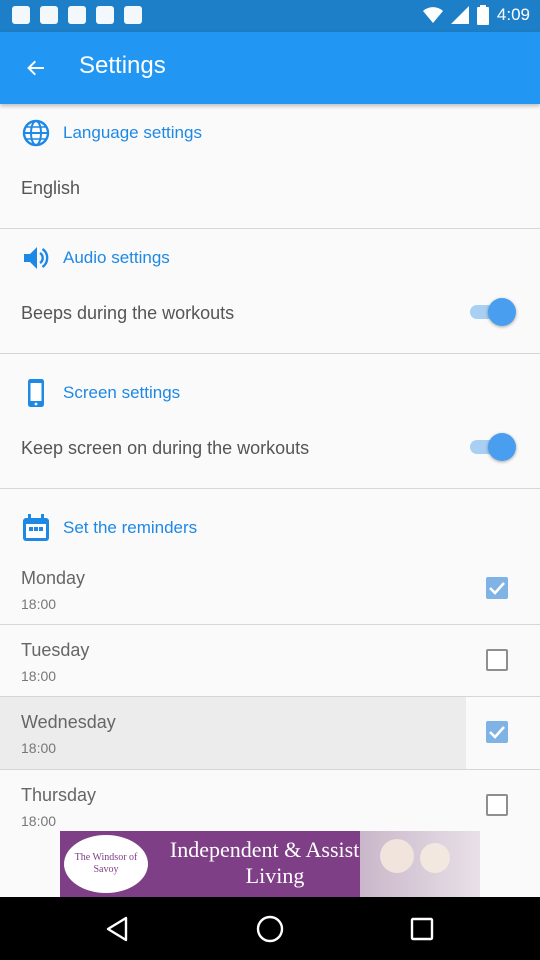  Describe the element at coordinates (270, 528) in the screenshot. I see `reminders-section-header: Set the reminders` at that location.